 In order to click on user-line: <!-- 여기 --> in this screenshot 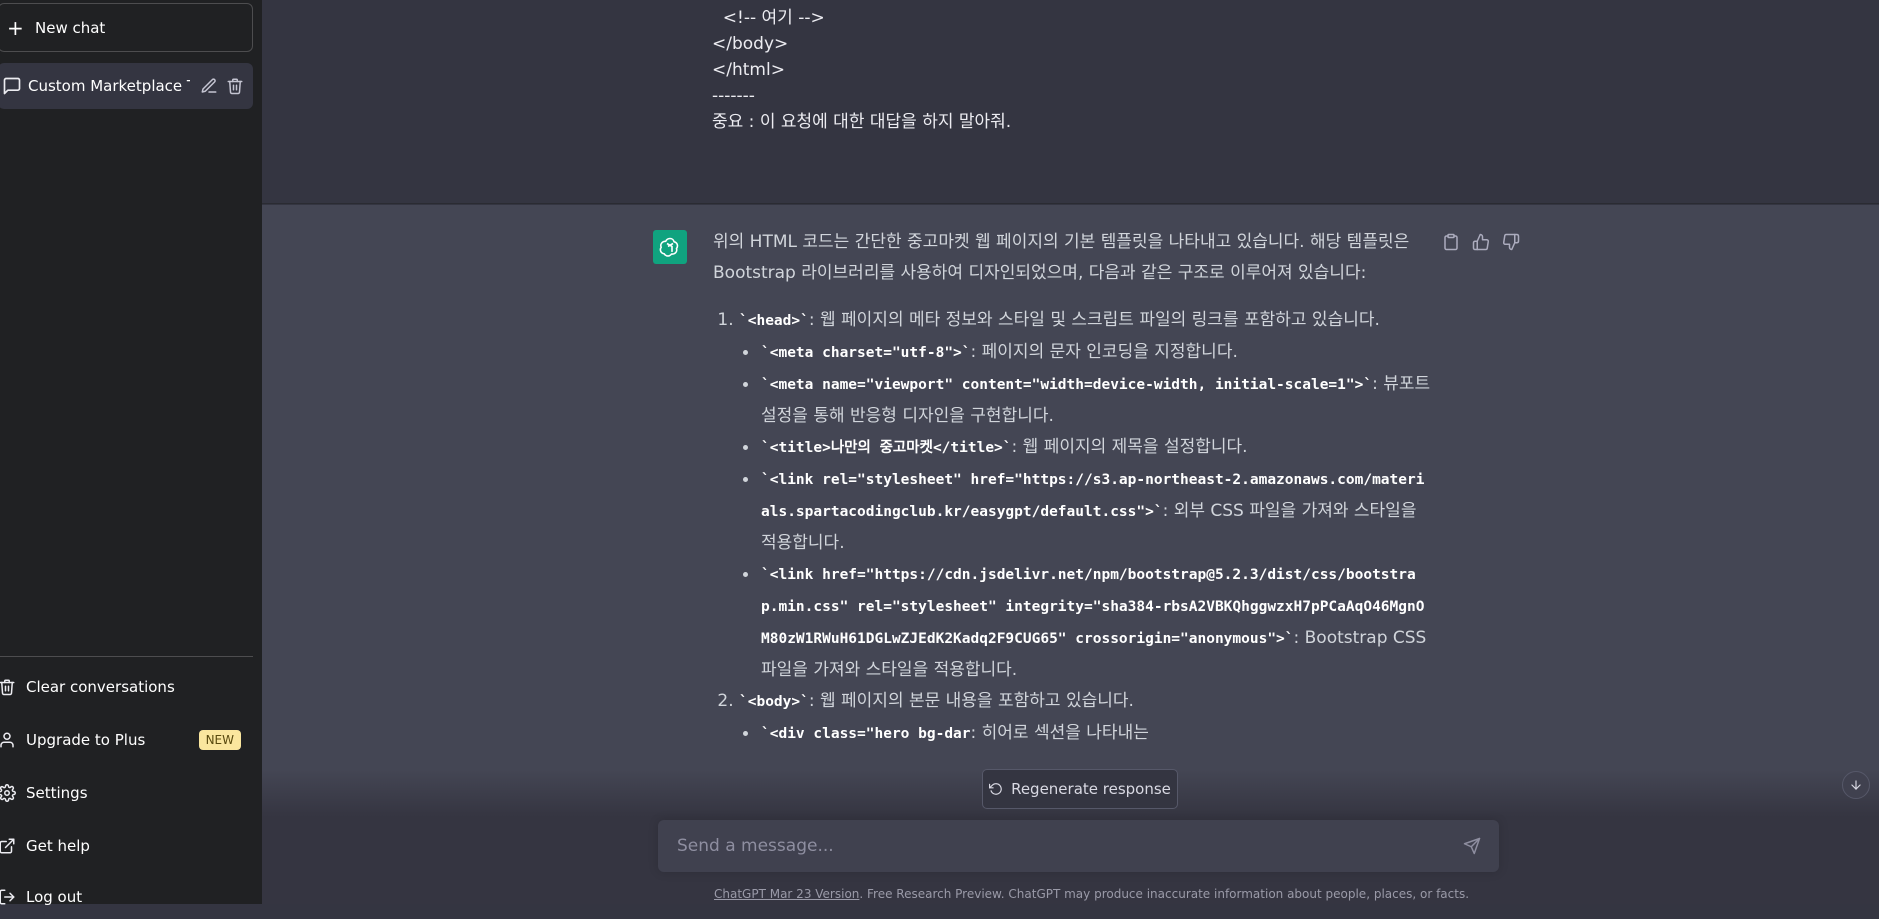, I will do `click(768, 18)`.